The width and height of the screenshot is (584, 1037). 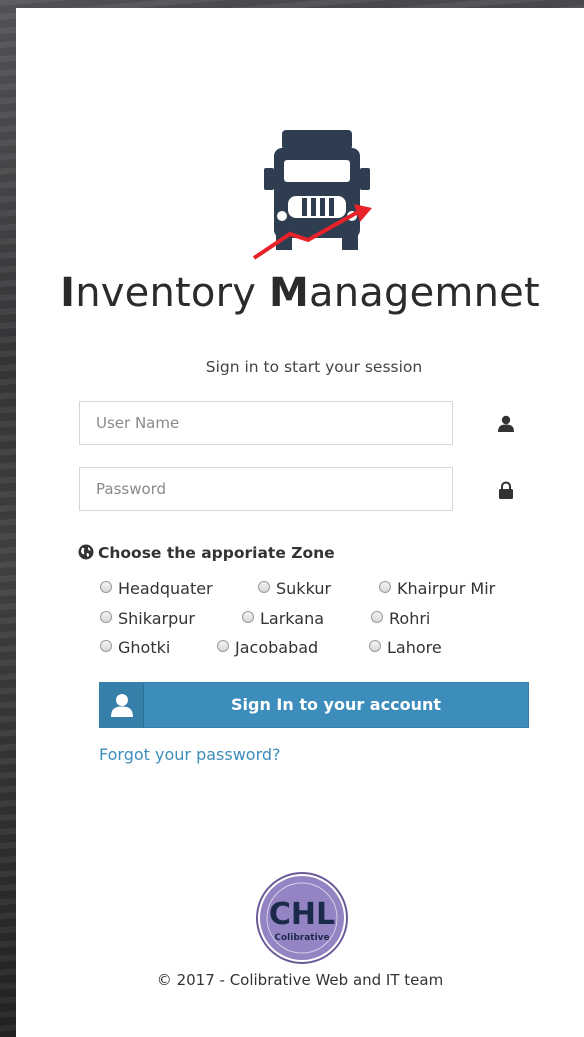 What do you see at coordinates (302, 914) in the screenshot?
I see `seal-text: CHL` at bounding box center [302, 914].